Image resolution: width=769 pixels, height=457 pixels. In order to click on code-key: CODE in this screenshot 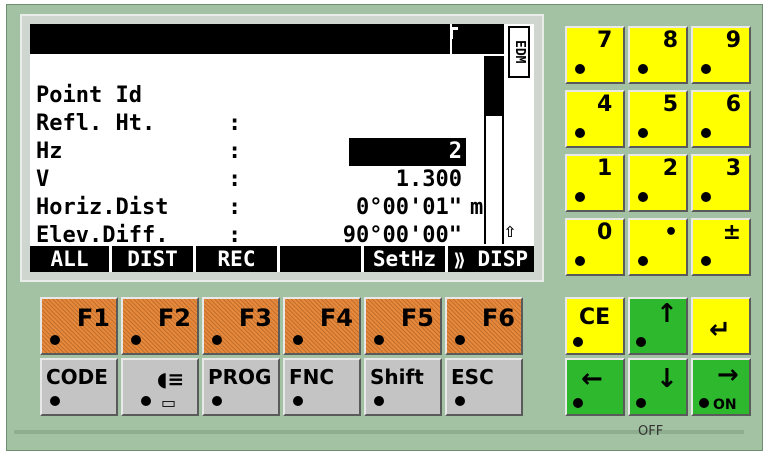, I will do `click(79, 387)`.